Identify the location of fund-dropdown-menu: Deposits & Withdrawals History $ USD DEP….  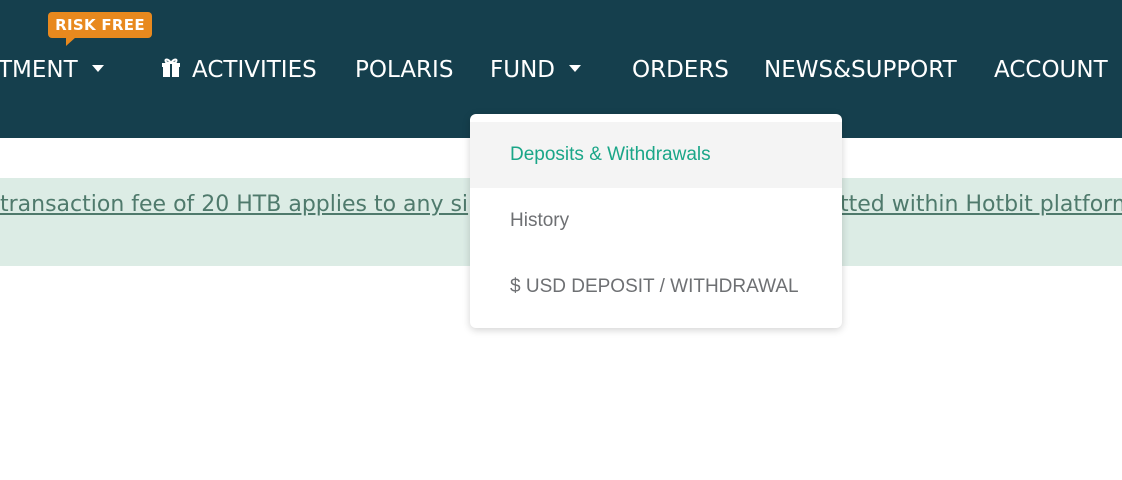
(656, 221).